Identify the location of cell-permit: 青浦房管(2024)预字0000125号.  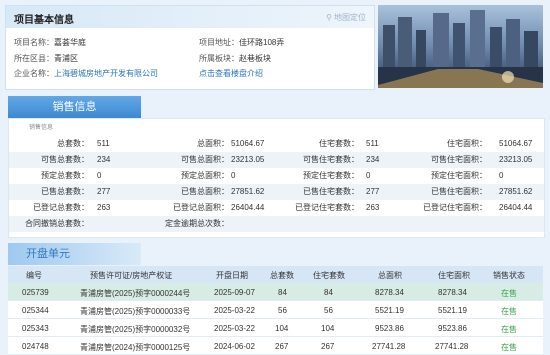
(135, 347).